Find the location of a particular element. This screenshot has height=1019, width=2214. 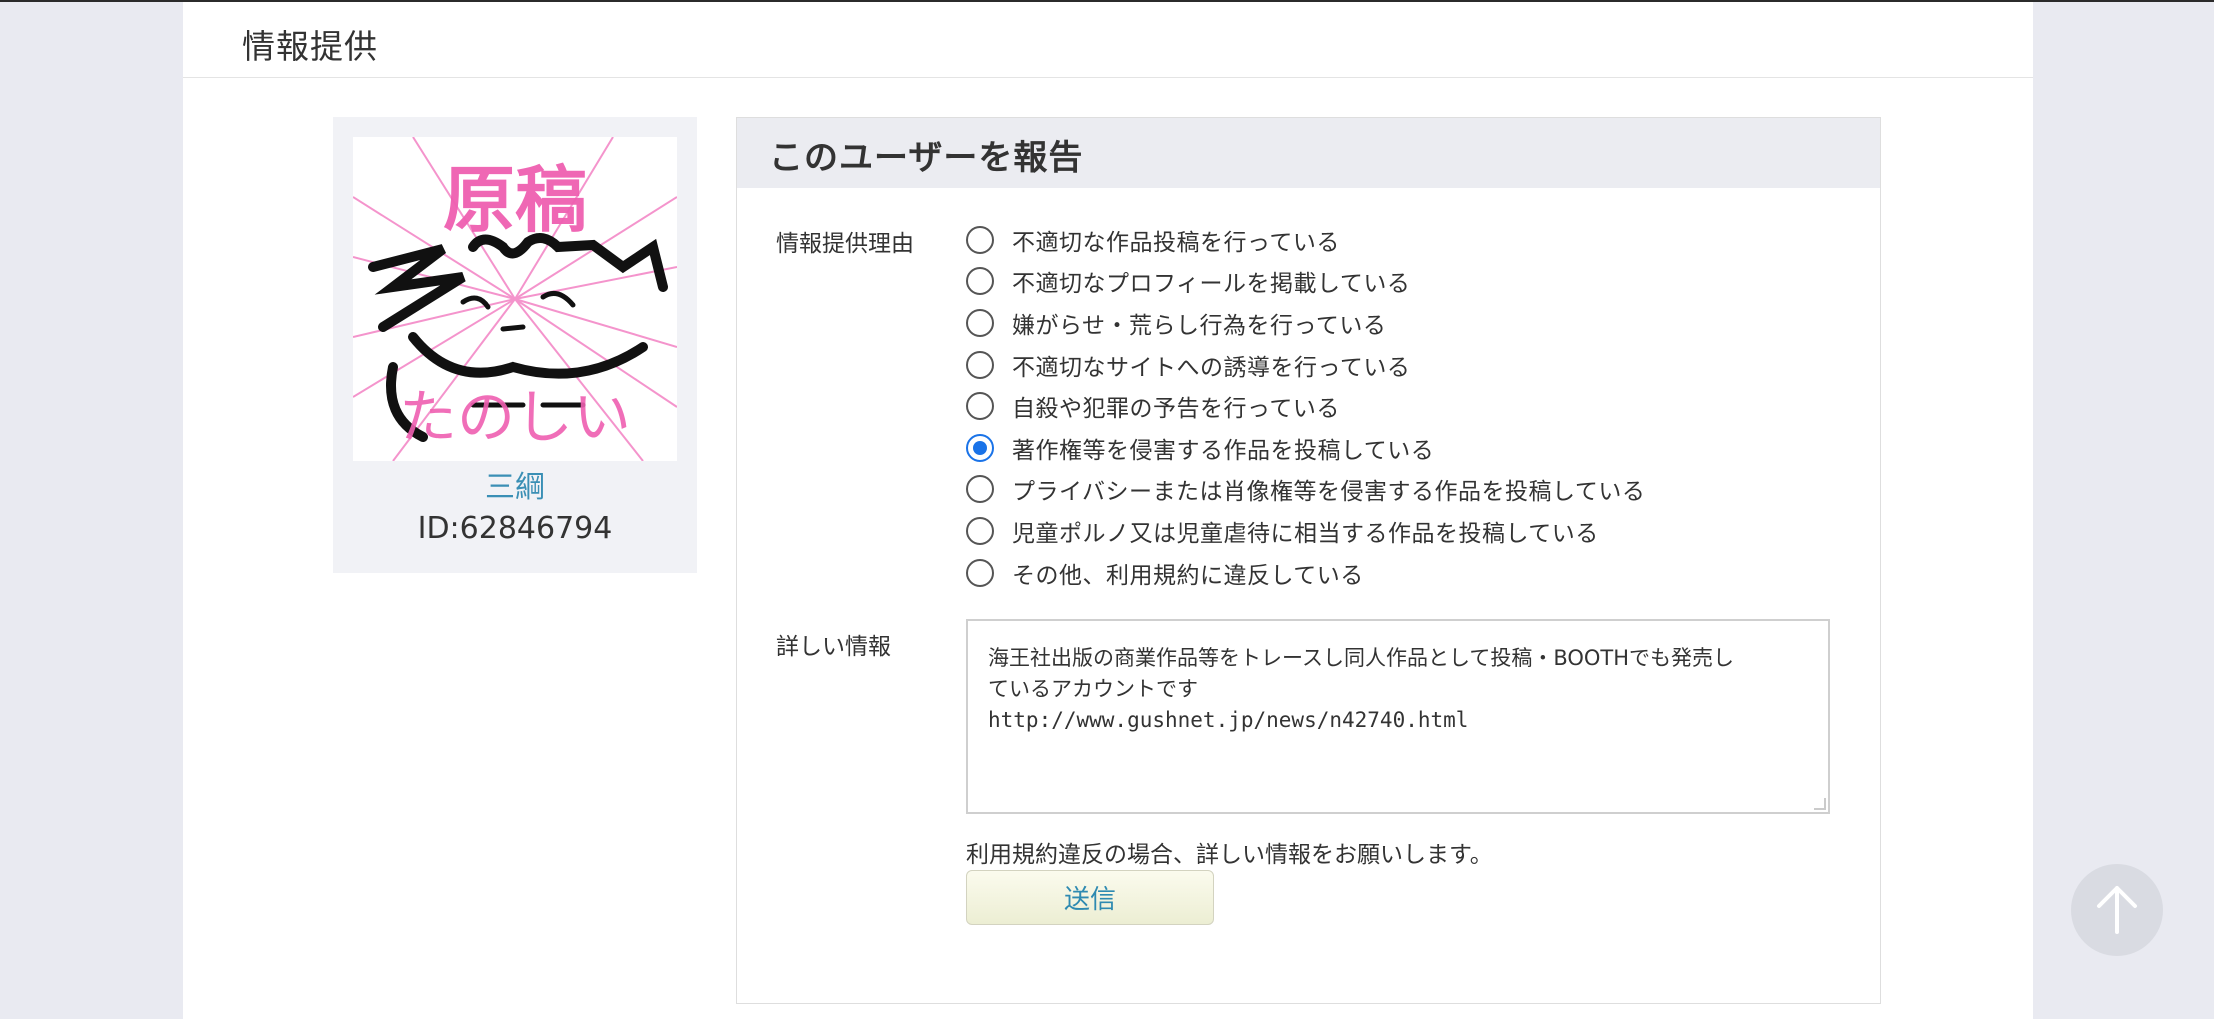

reason-option: その他、利用規約に違反している is located at coordinates (1305, 573).